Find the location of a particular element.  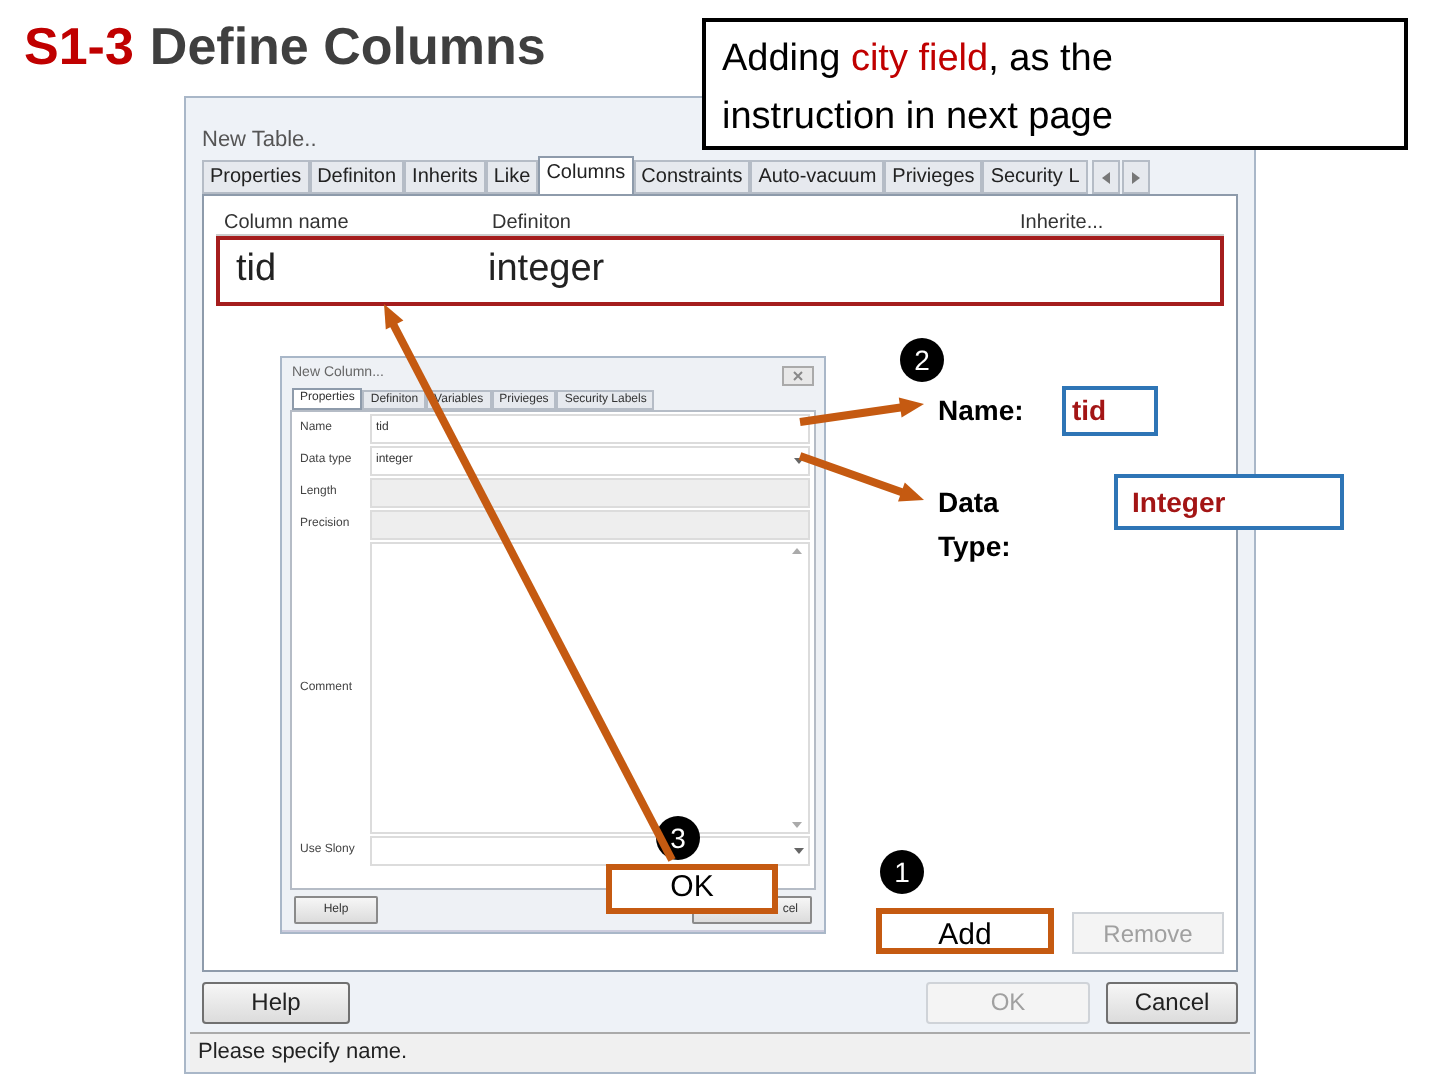

scroll-up-icon is located at coordinates (796, 551).